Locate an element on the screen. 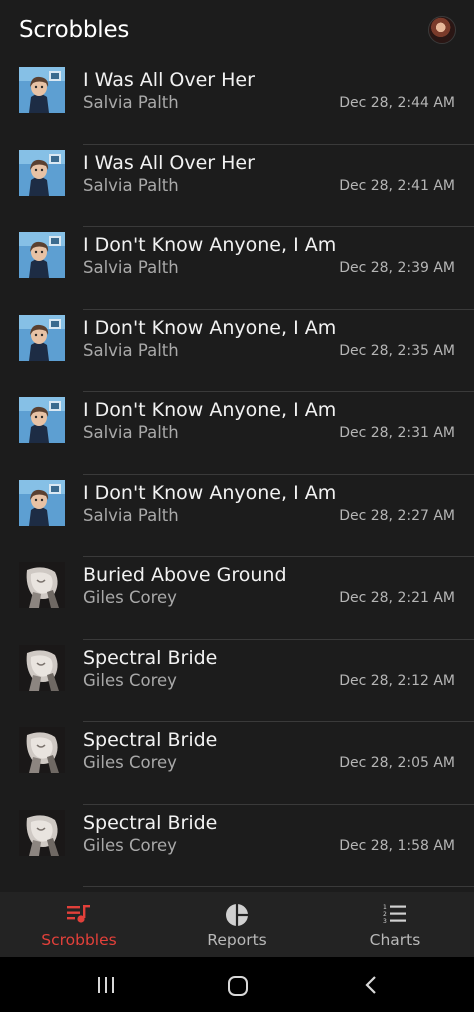 Image resolution: width=474 pixels, height=1012 pixels. numbered-list-icon: 1 2 3 is located at coordinates (395, 916).